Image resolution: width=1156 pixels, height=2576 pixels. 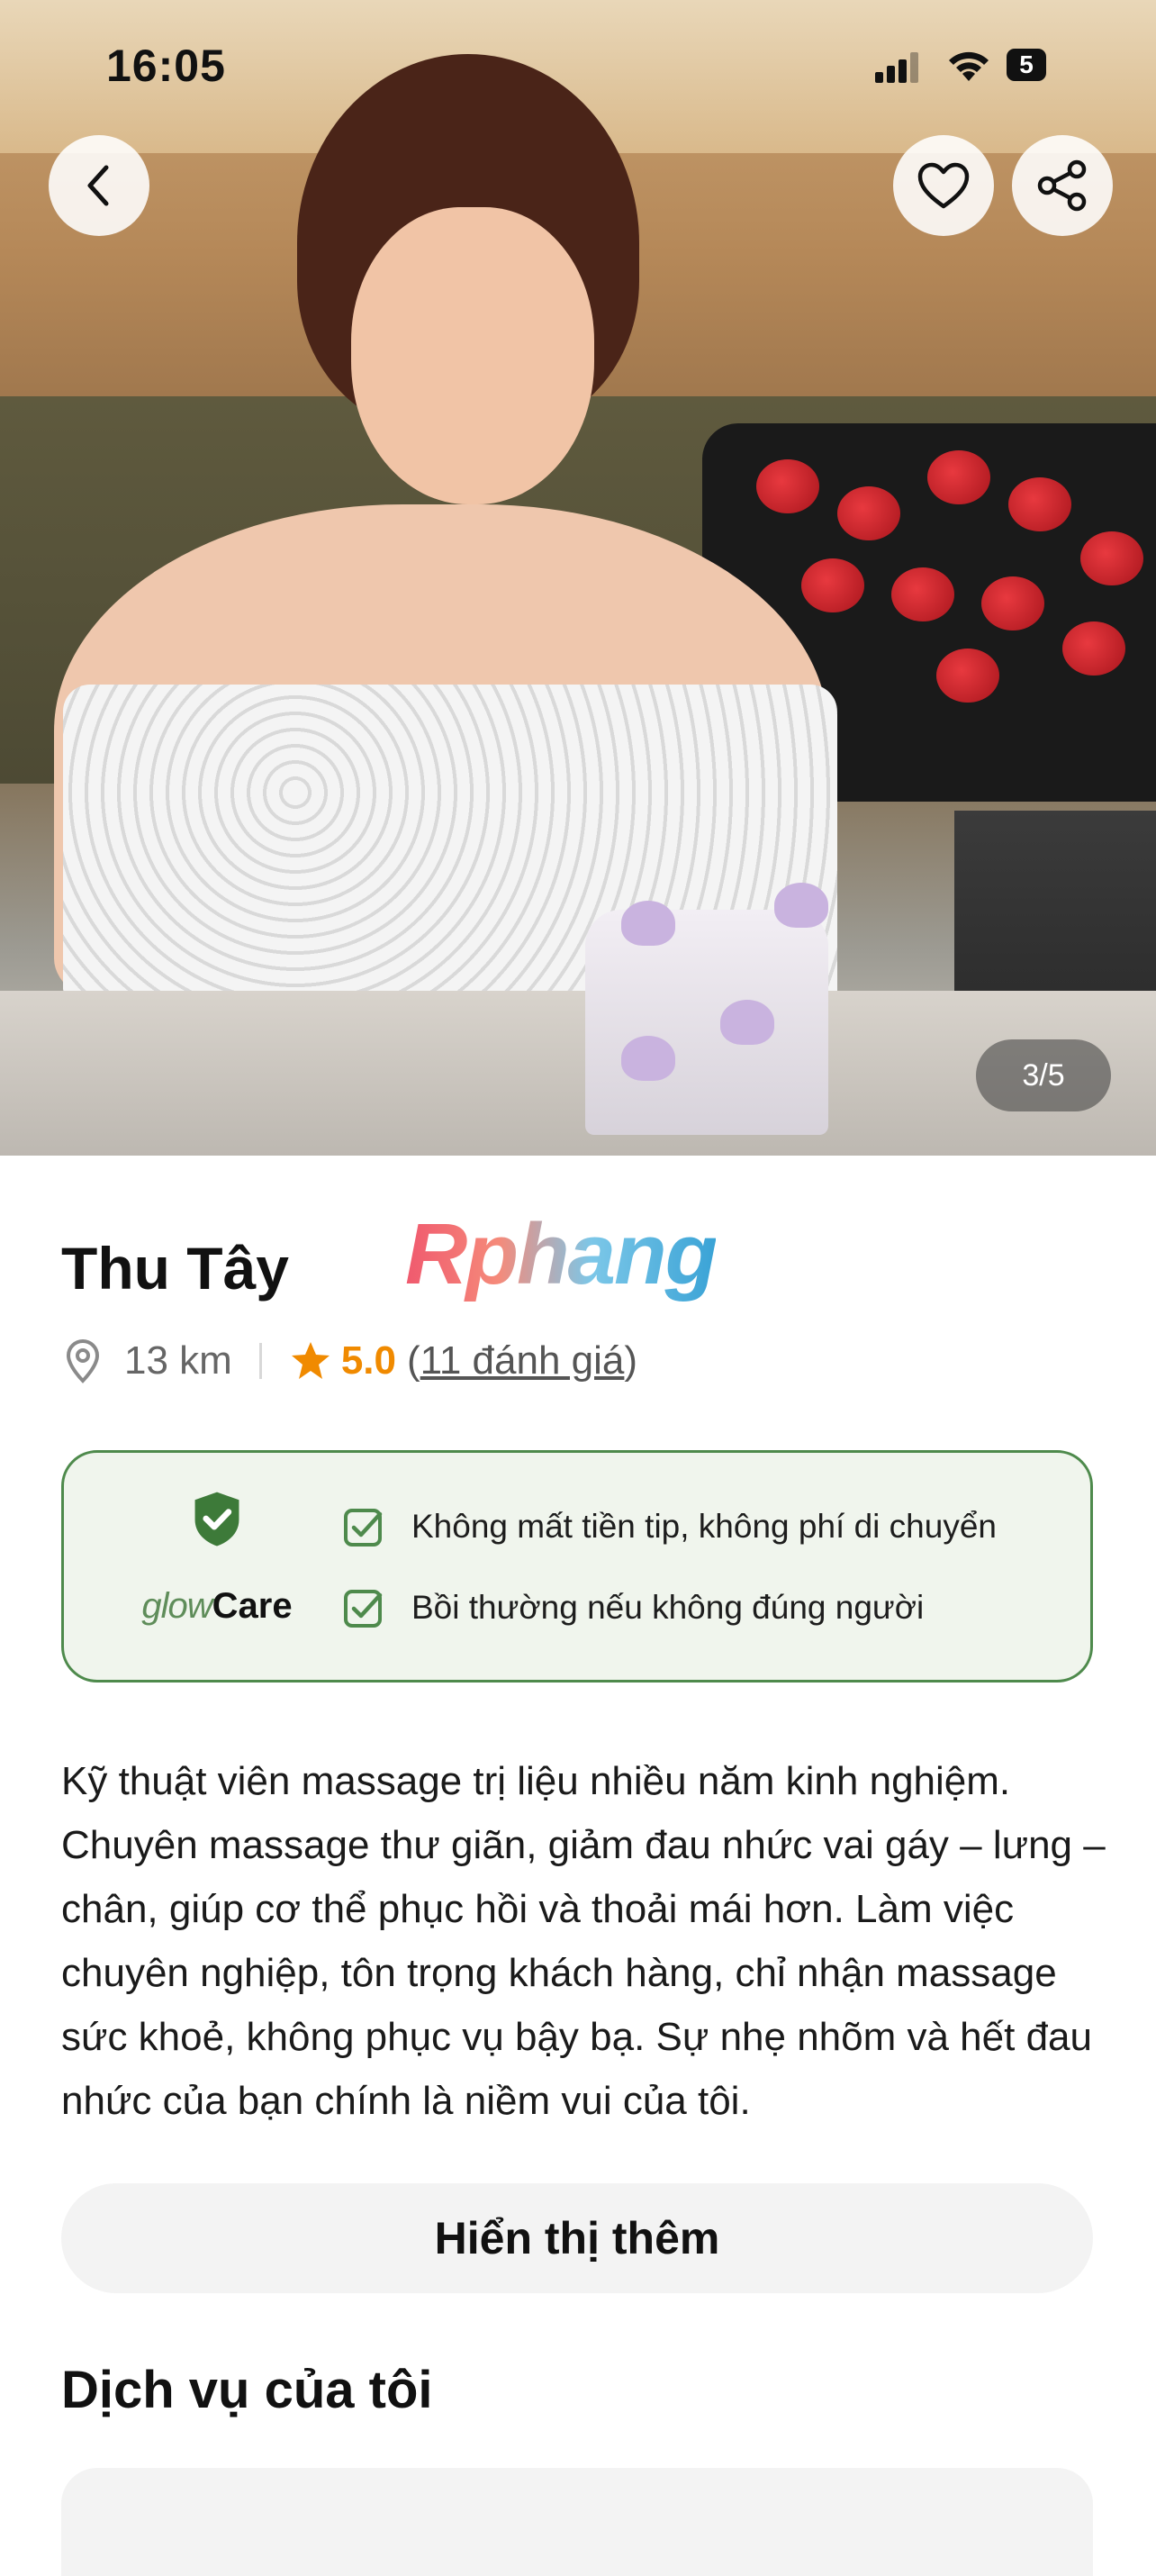 I want to click on care-benefit-item: Bồi thường nếu không đúng người, so click(x=633, y=1608).